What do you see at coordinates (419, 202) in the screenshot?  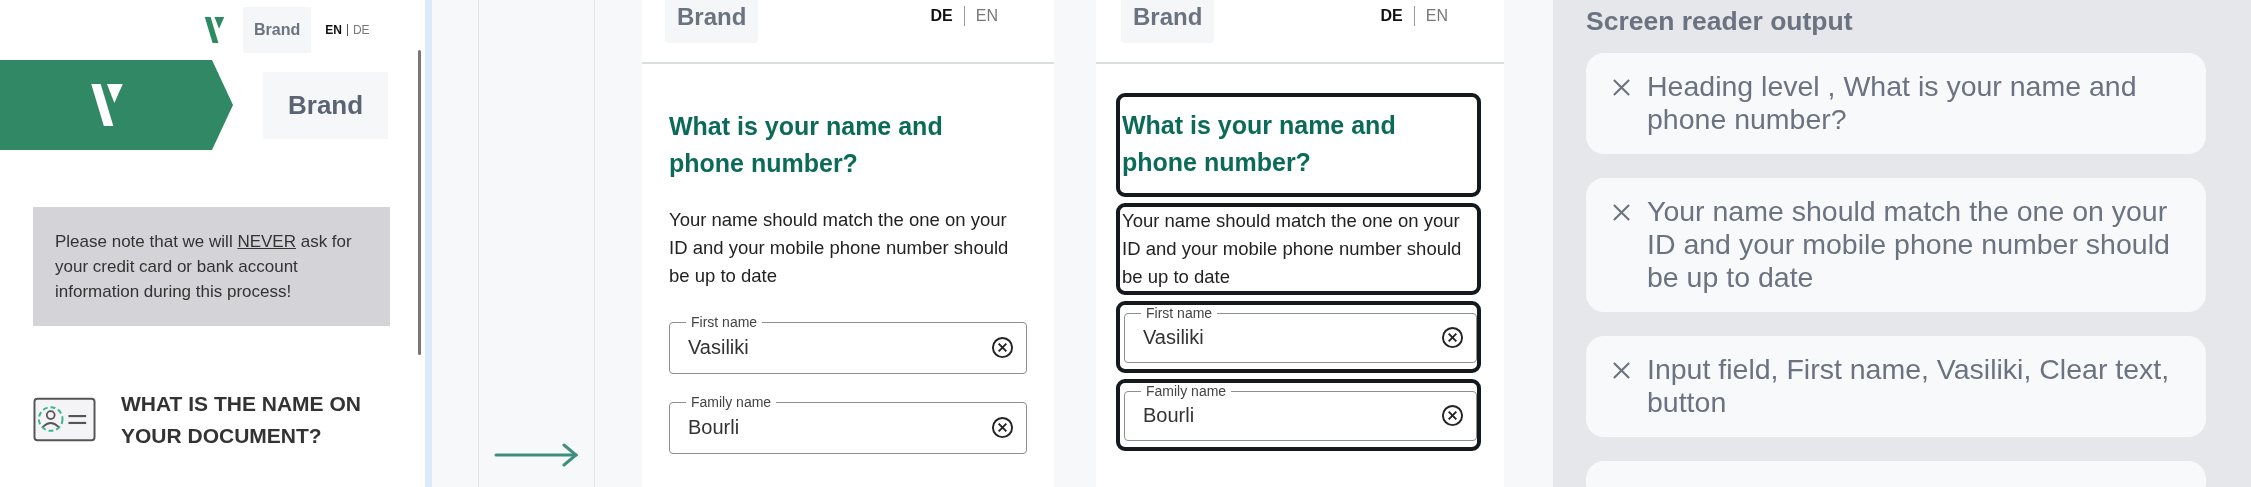 I see `scrollbar` at bounding box center [419, 202].